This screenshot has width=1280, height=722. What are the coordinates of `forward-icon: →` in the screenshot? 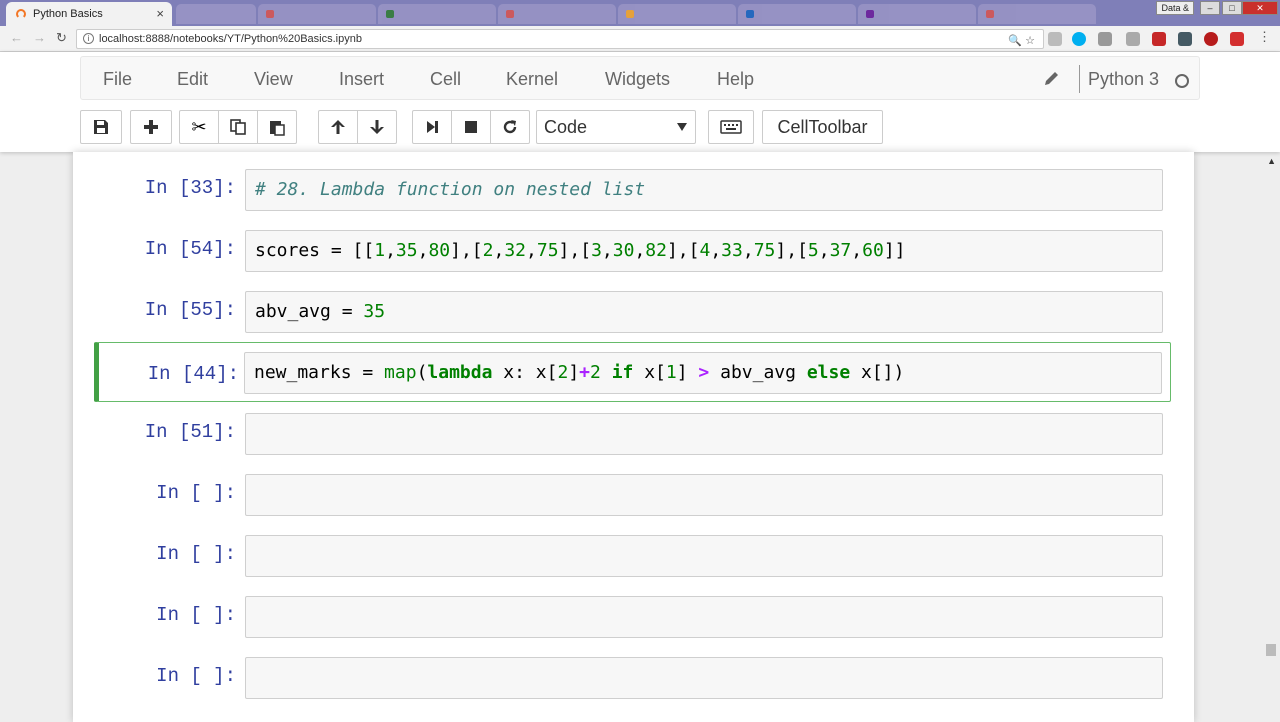 It's located at (39, 37).